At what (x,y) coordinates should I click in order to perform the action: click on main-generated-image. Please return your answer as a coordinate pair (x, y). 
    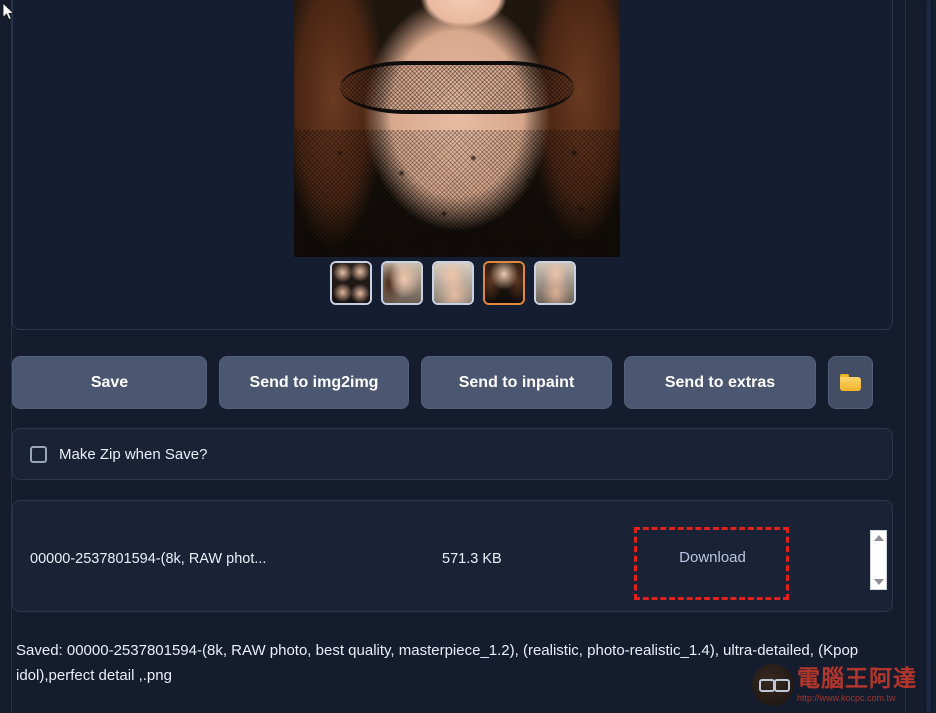
    Looking at the image, I should click on (457, 128).